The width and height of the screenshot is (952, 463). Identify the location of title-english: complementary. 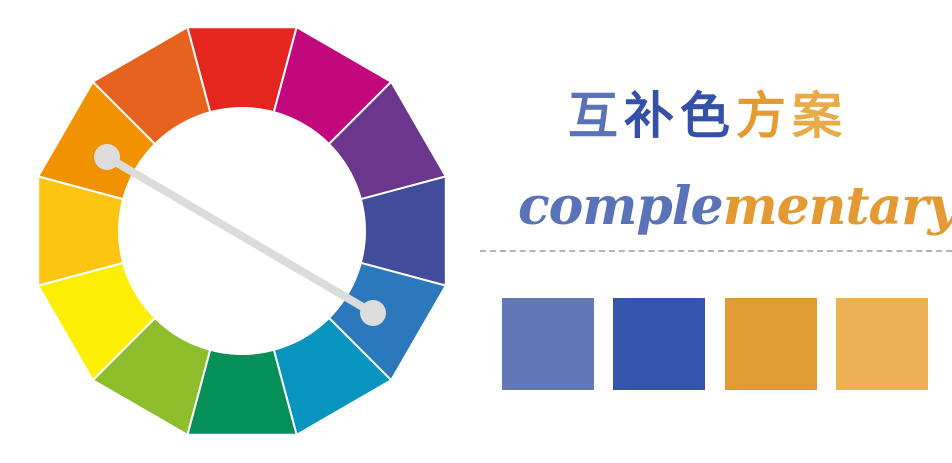
(735, 207).